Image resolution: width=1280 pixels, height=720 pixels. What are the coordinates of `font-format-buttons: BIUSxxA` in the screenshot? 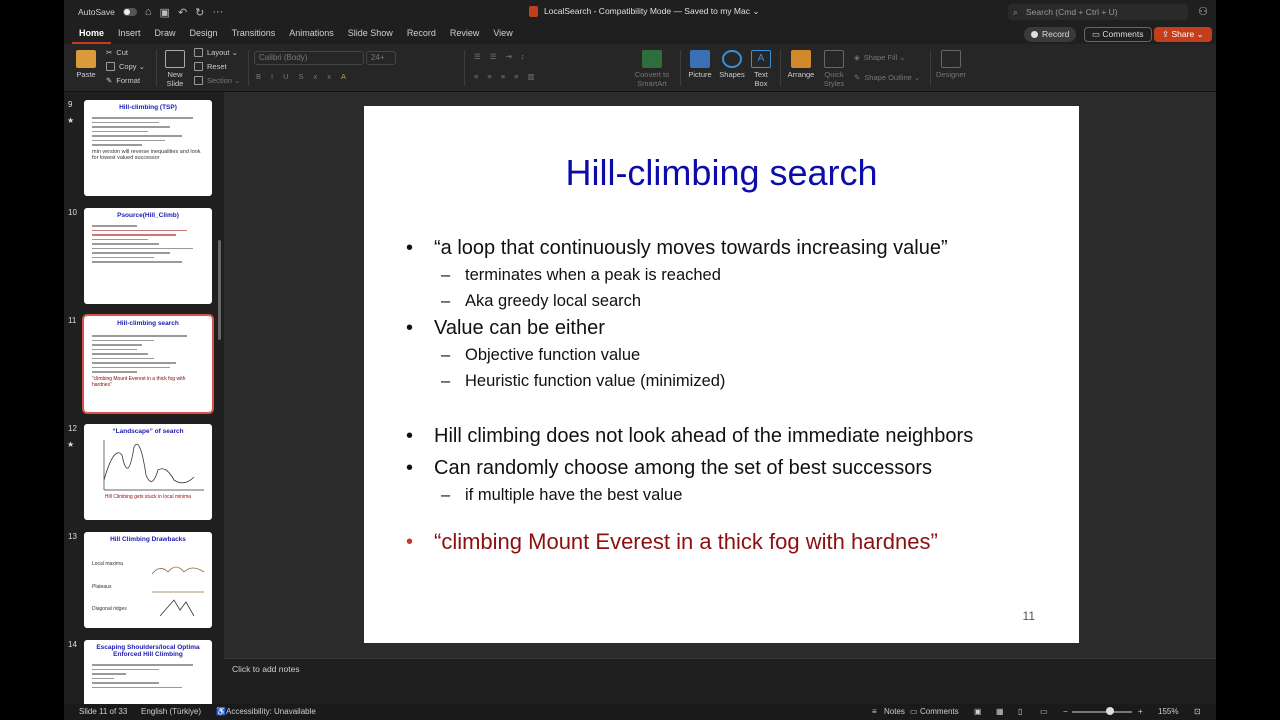 It's located at (304, 76).